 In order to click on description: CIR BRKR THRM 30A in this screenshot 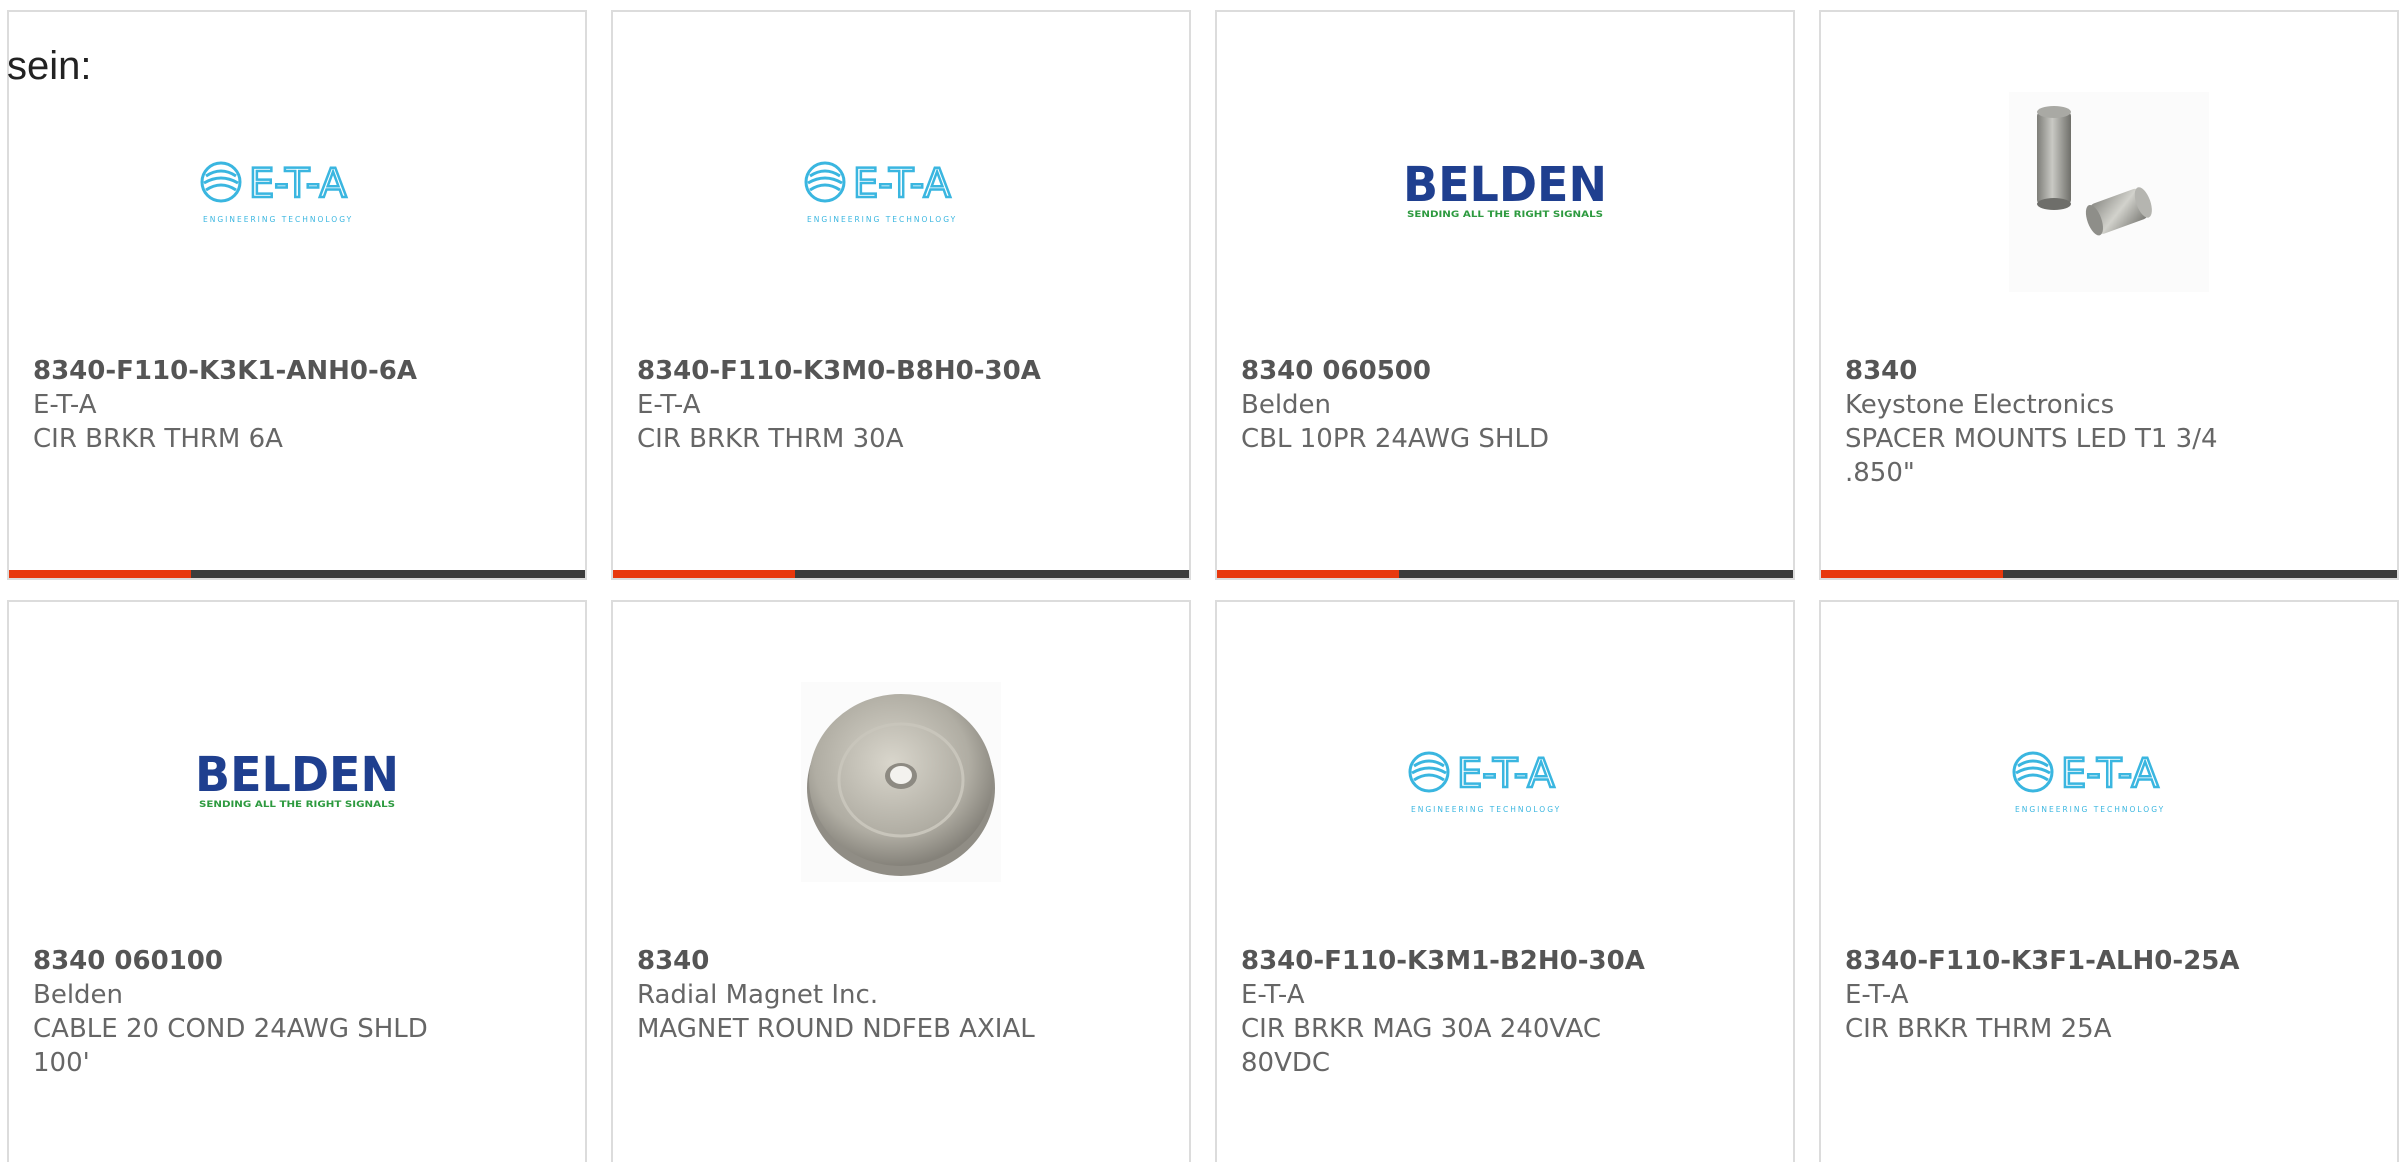, I will do `click(770, 439)`.